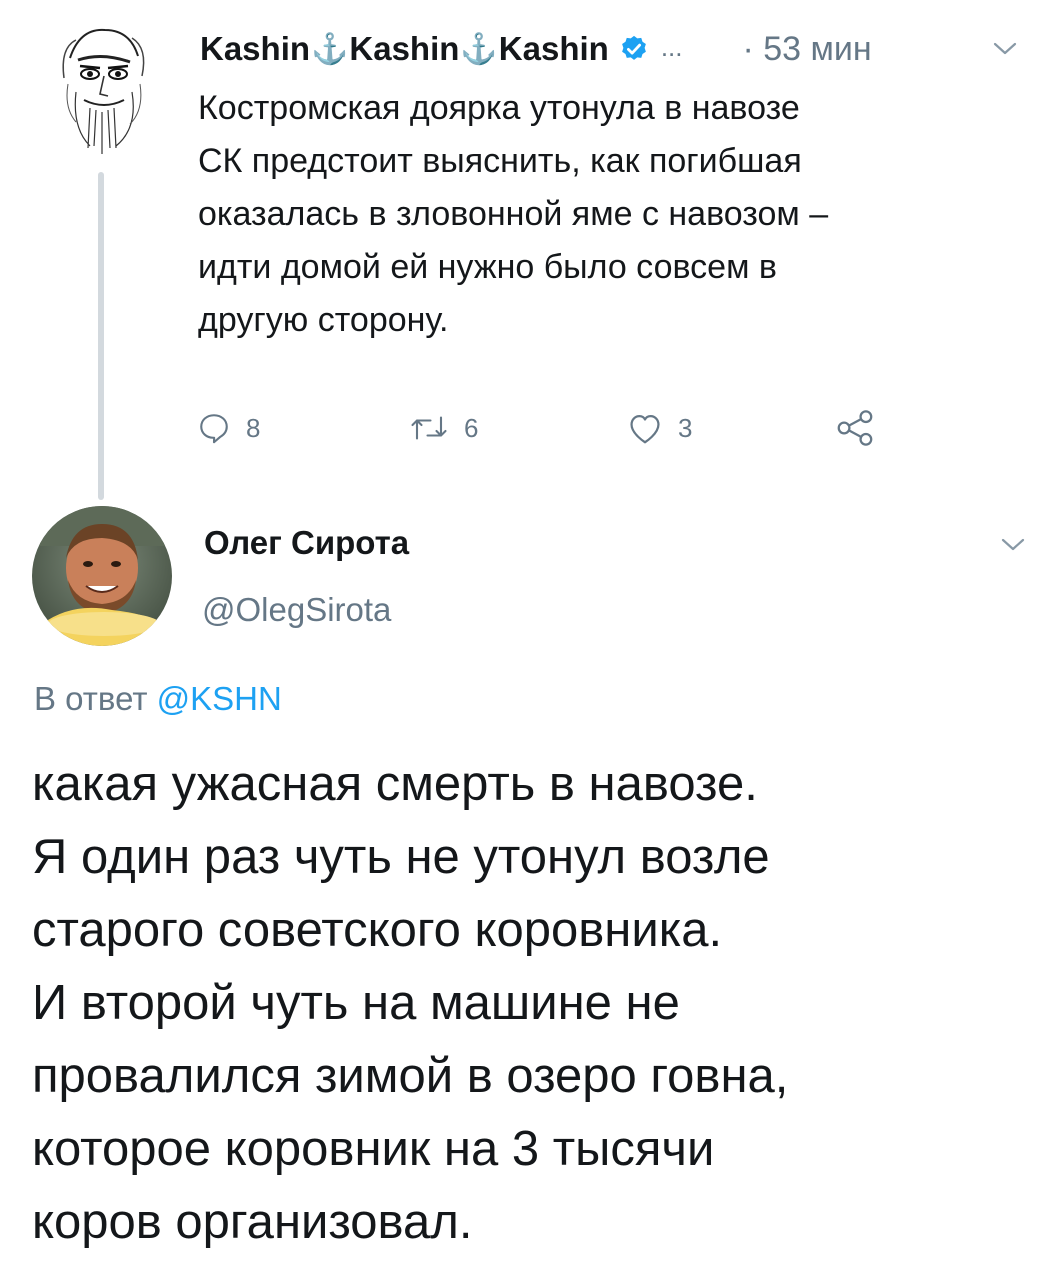  I want to click on tweet-header: Kashin ⚓ Kashin ⚓ Kashin ... · 53 мин, so click(536, 49).